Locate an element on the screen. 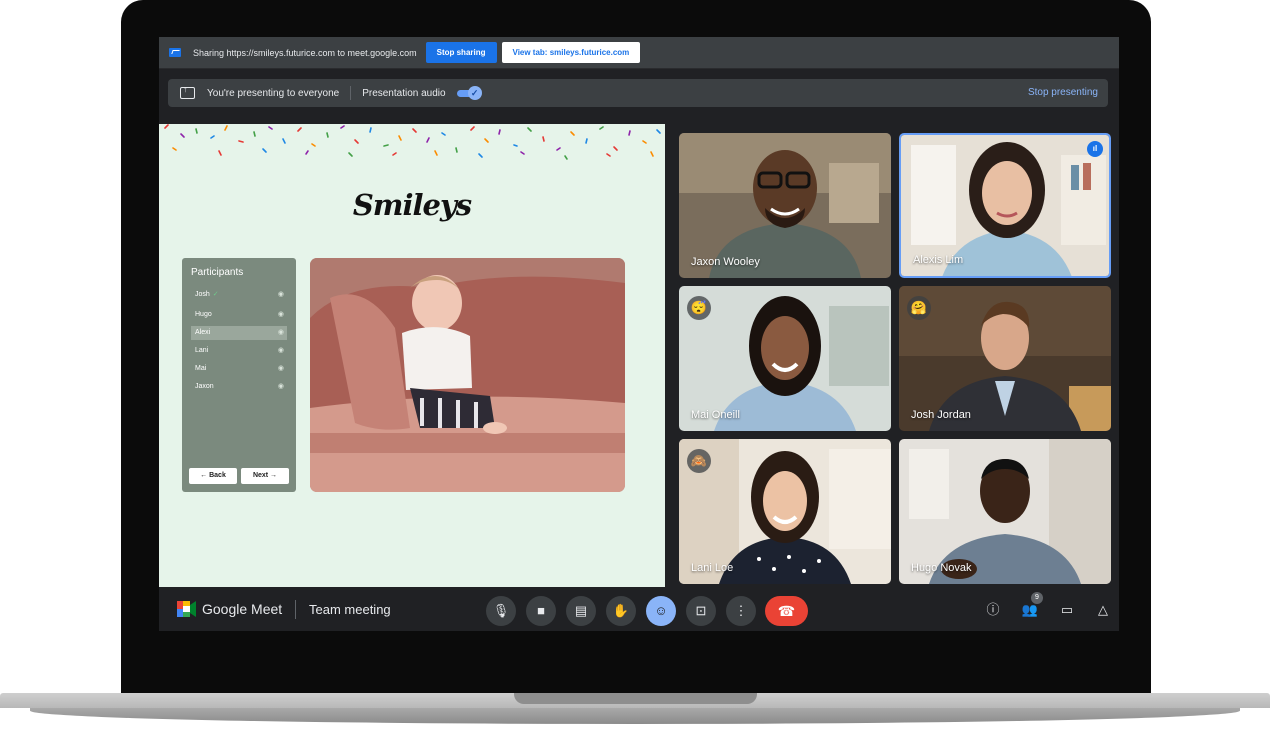 The width and height of the screenshot is (1270, 729). sleeping-face-reaction-icon: 😴 is located at coordinates (699, 308).